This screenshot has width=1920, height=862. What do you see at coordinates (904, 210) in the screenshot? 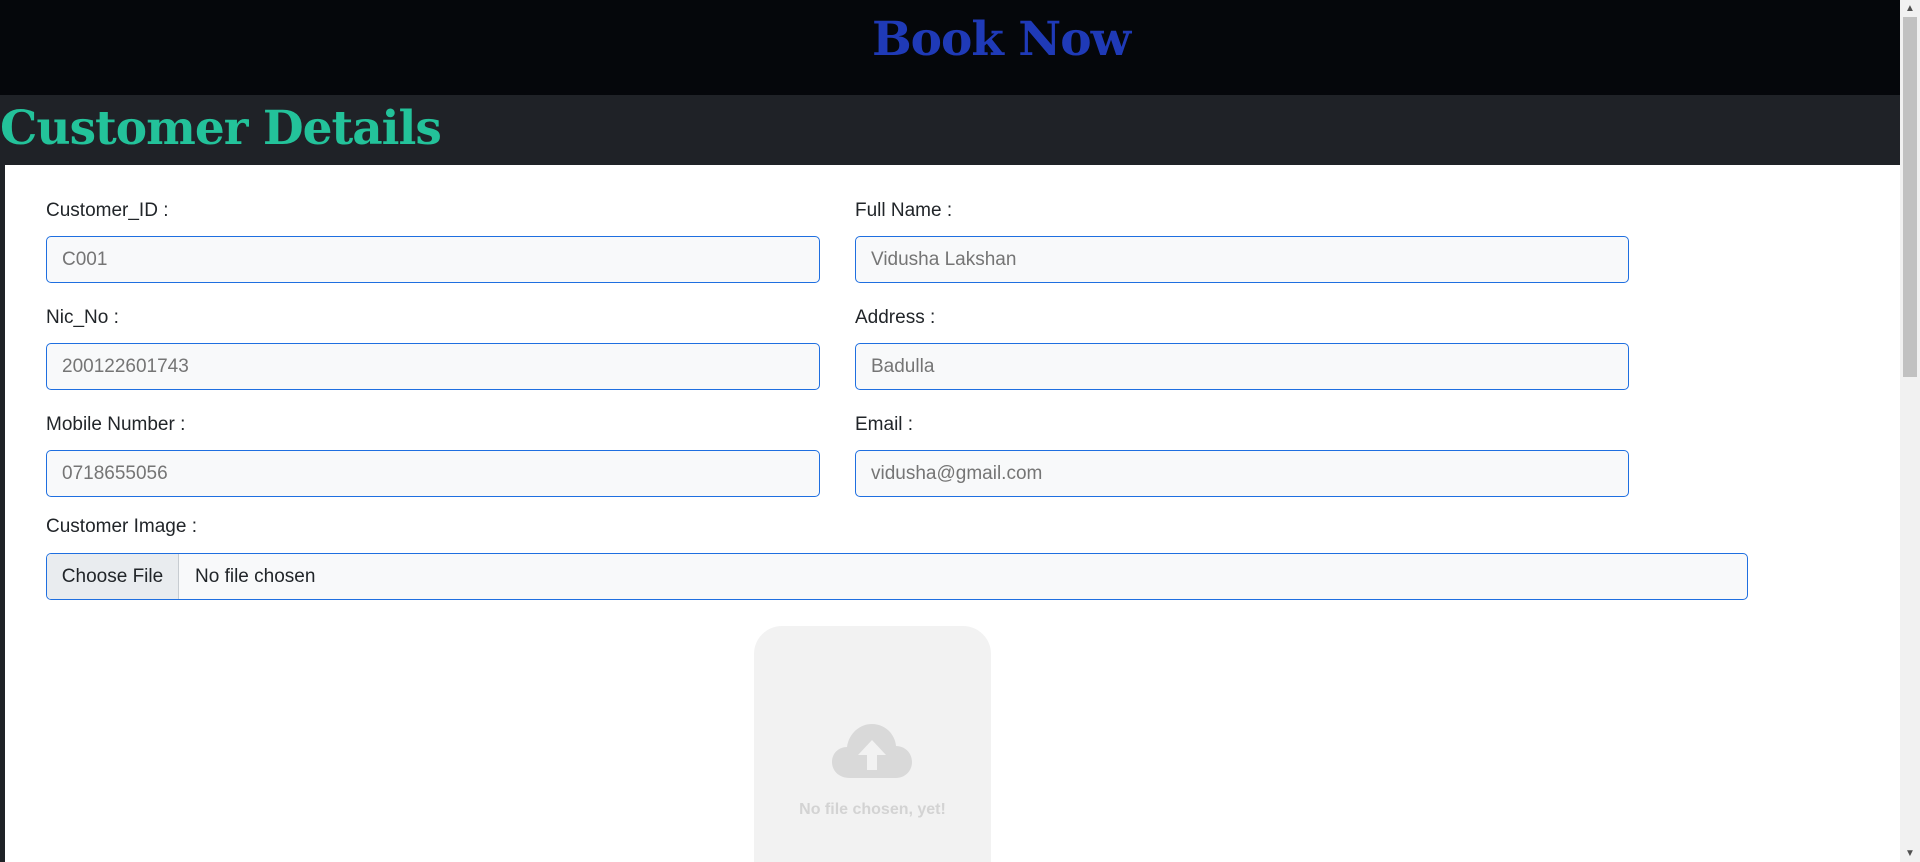
I see `full-name-label: Full Name :` at bounding box center [904, 210].